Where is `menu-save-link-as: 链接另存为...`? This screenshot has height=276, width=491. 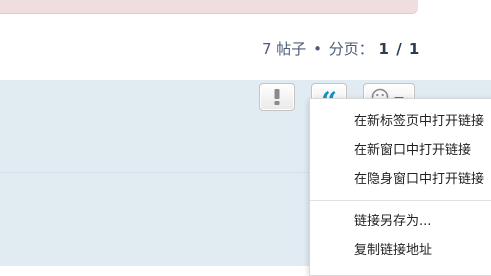
menu-save-link-as: 链接另存为... is located at coordinates (392, 222).